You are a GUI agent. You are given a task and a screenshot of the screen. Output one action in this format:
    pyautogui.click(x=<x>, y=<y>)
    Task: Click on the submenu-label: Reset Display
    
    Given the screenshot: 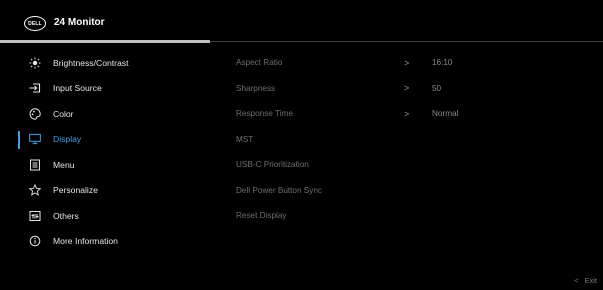 What is the action you would take?
    pyautogui.click(x=261, y=216)
    